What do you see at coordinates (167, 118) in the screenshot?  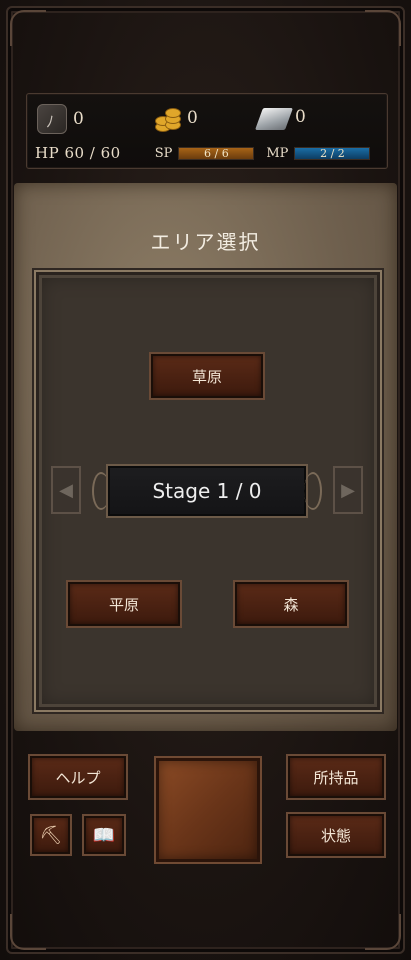 I see `gold-coins-icon` at bounding box center [167, 118].